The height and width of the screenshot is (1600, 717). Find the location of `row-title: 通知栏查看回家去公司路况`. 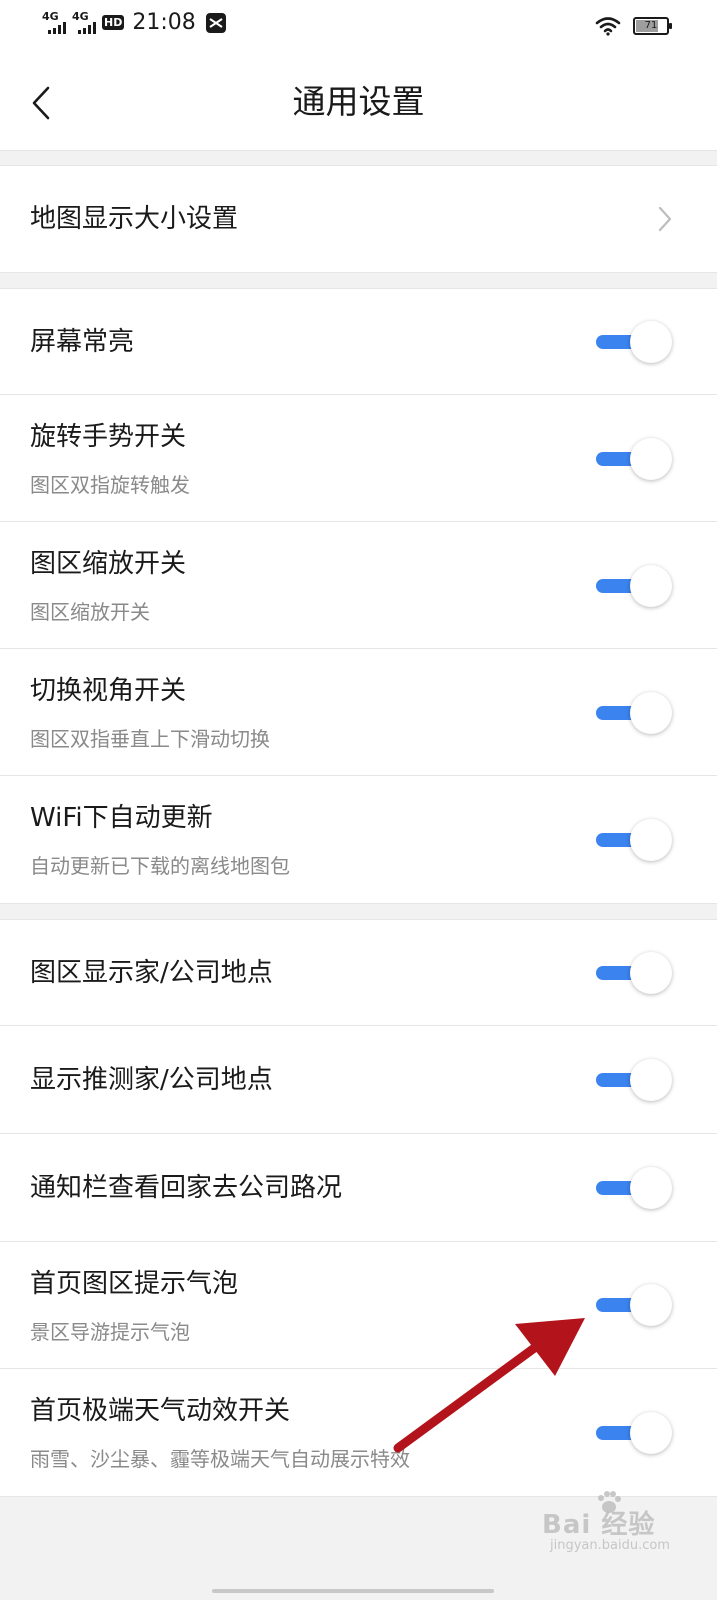

row-title: 通知栏查看回家去公司路况 is located at coordinates (186, 1188).